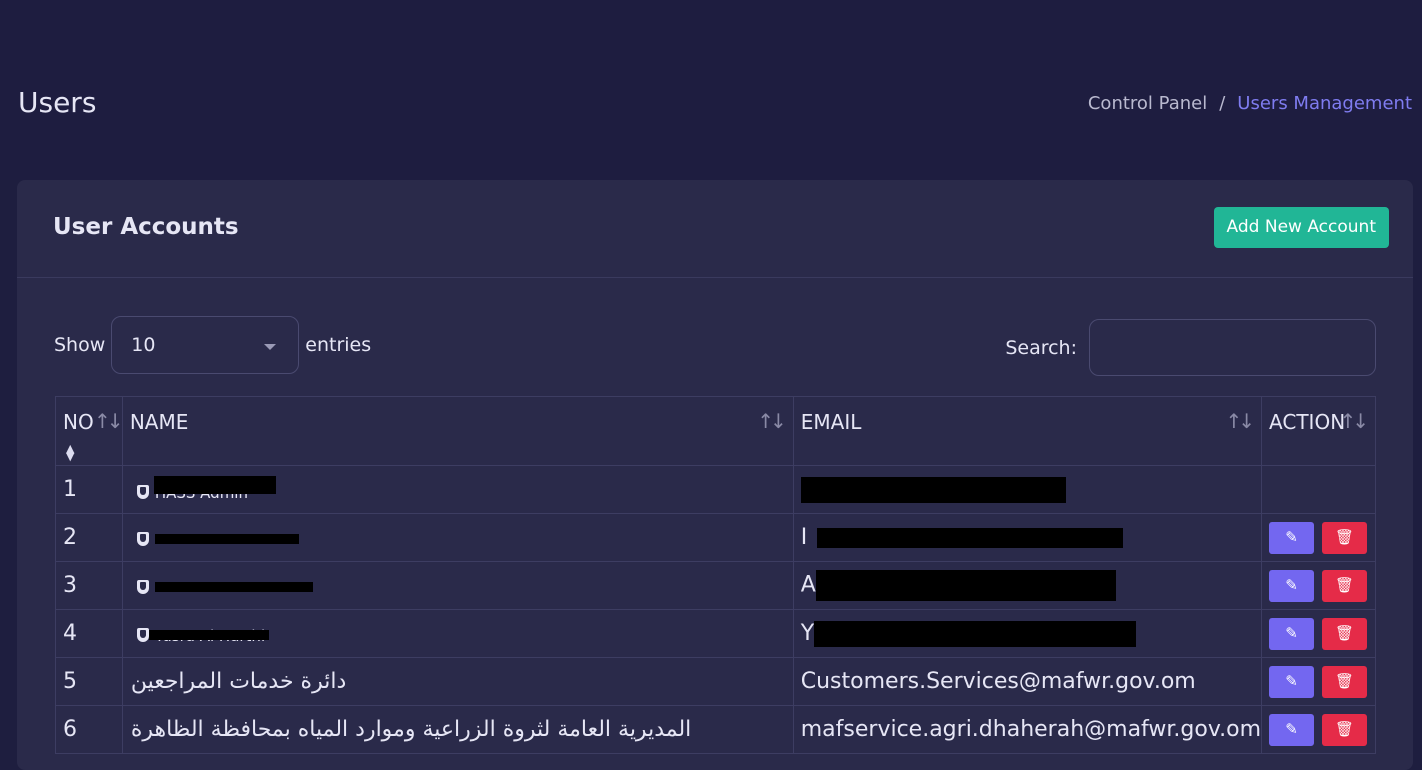 This screenshot has width=1422, height=770. I want to click on row-number: 4, so click(89, 633).